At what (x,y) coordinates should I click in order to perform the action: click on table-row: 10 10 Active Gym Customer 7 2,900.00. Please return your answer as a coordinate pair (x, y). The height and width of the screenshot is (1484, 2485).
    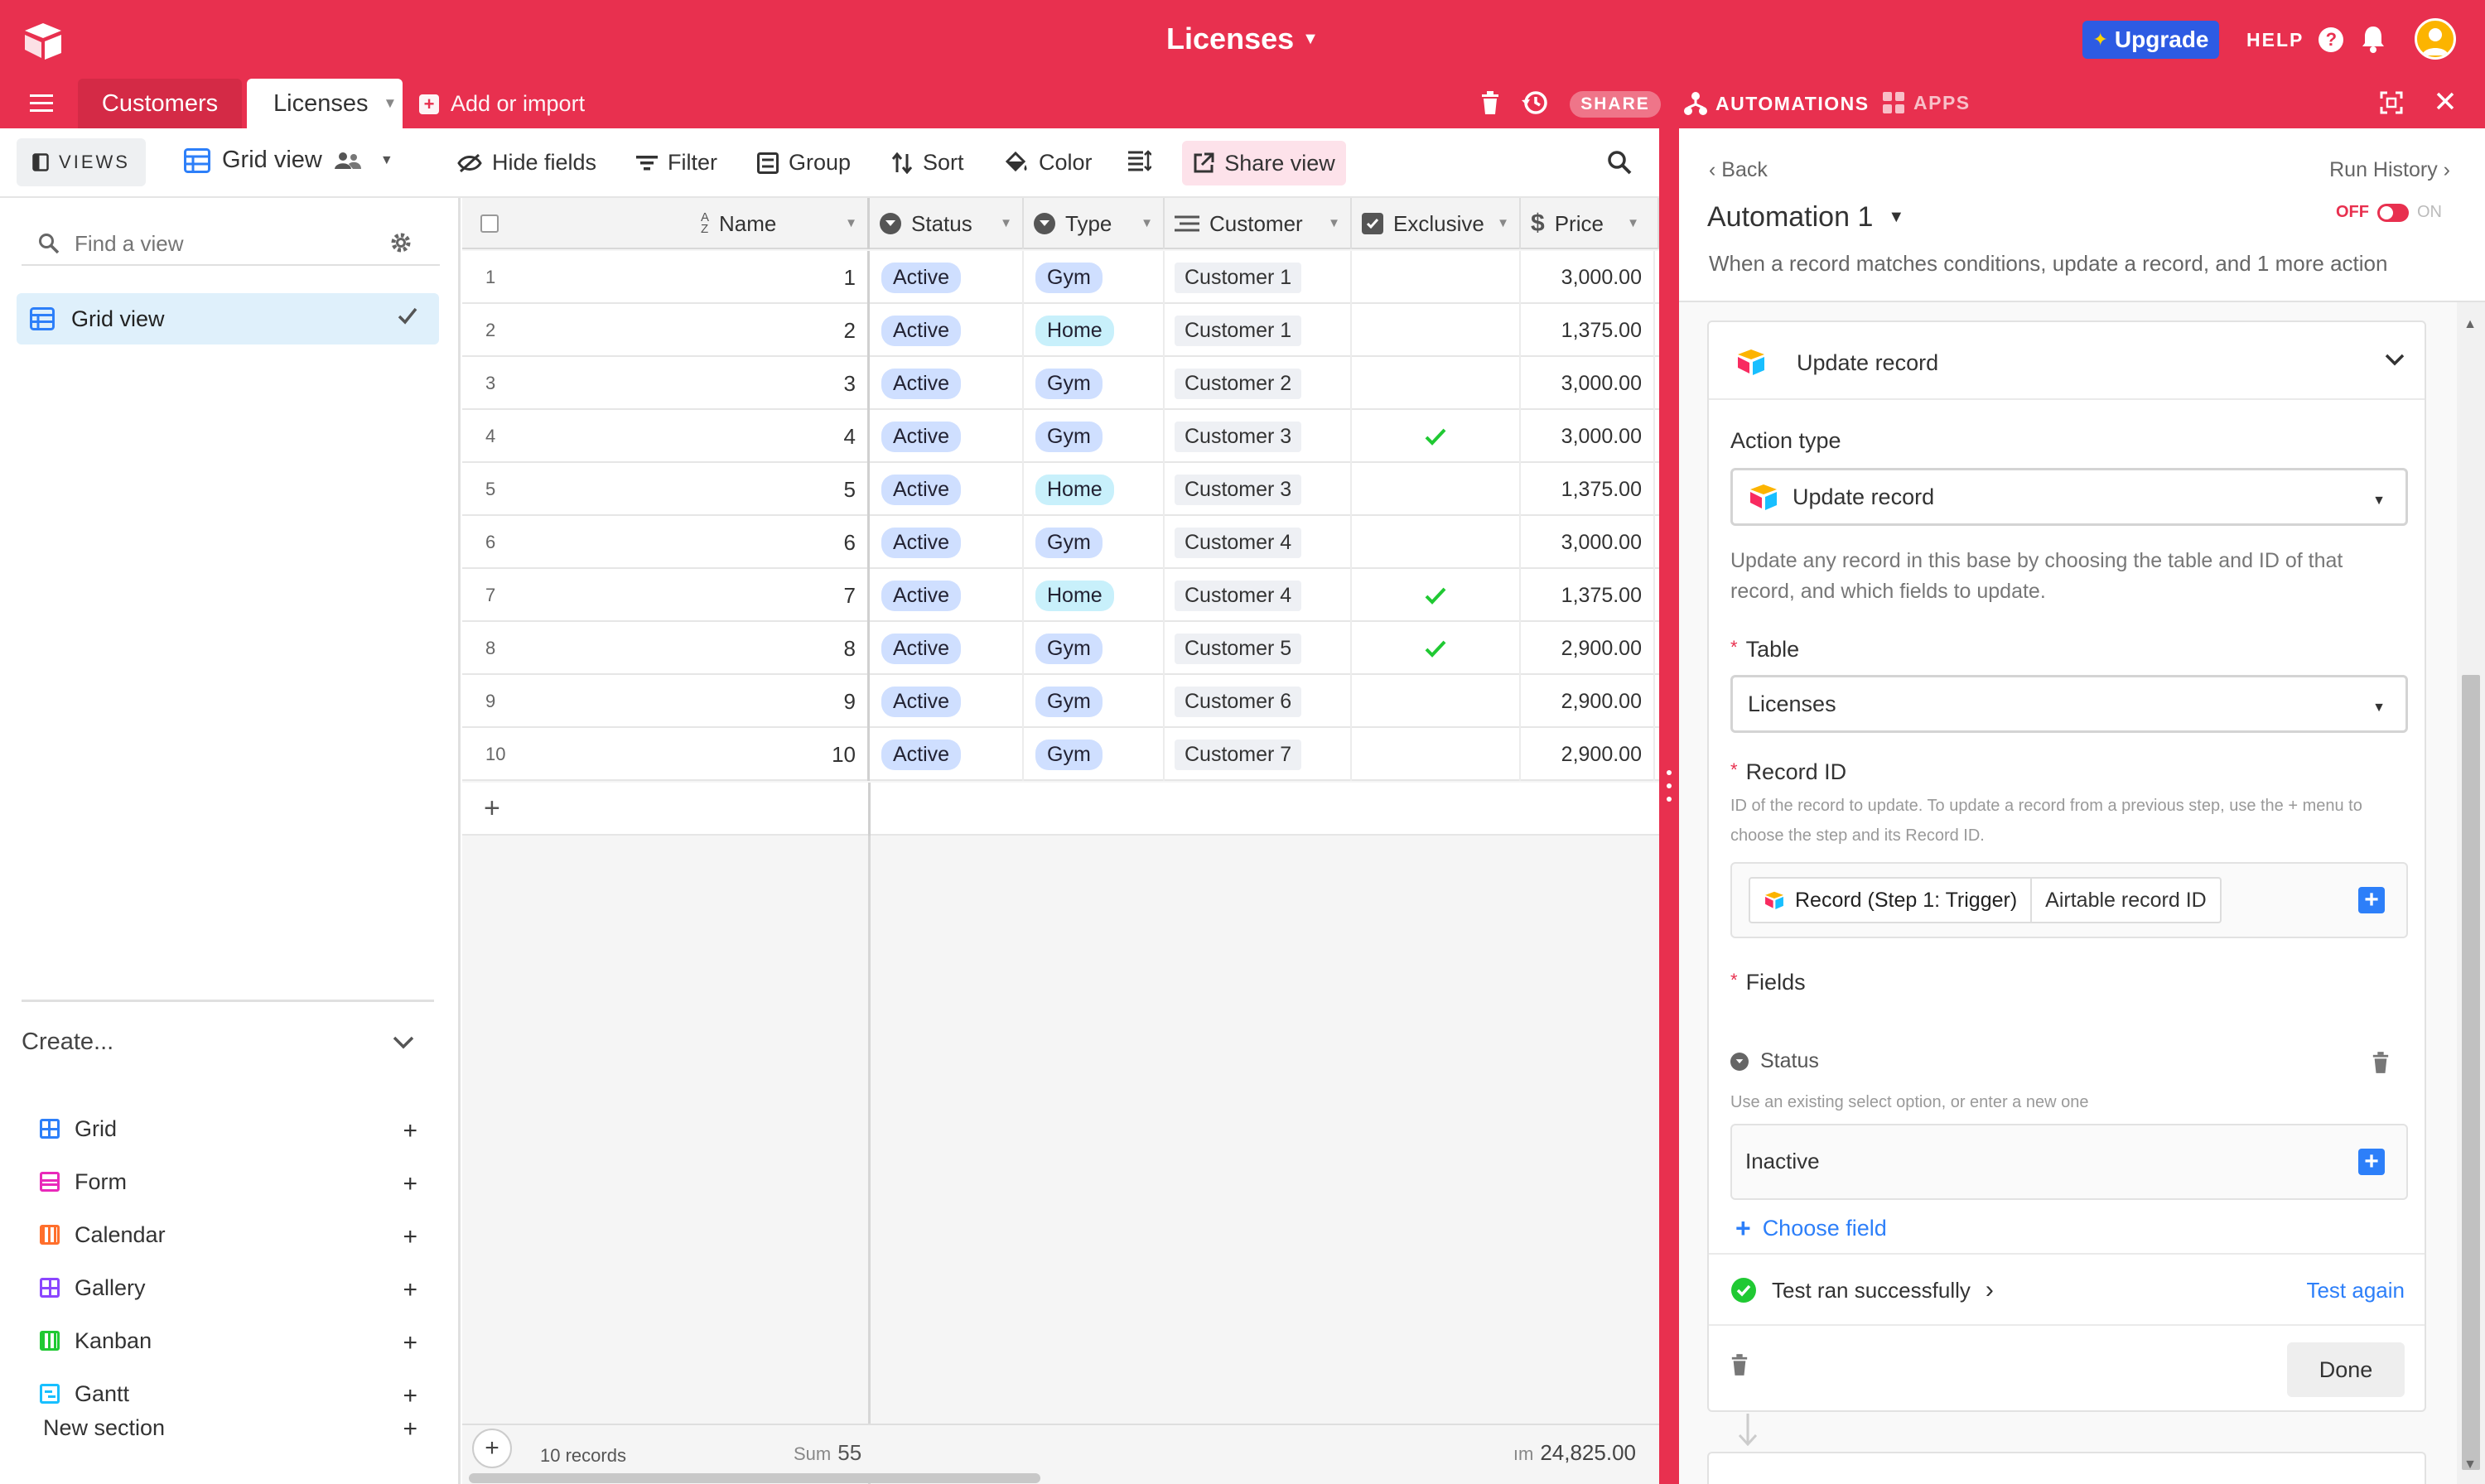
    Looking at the image, I should click on (1060, 754).